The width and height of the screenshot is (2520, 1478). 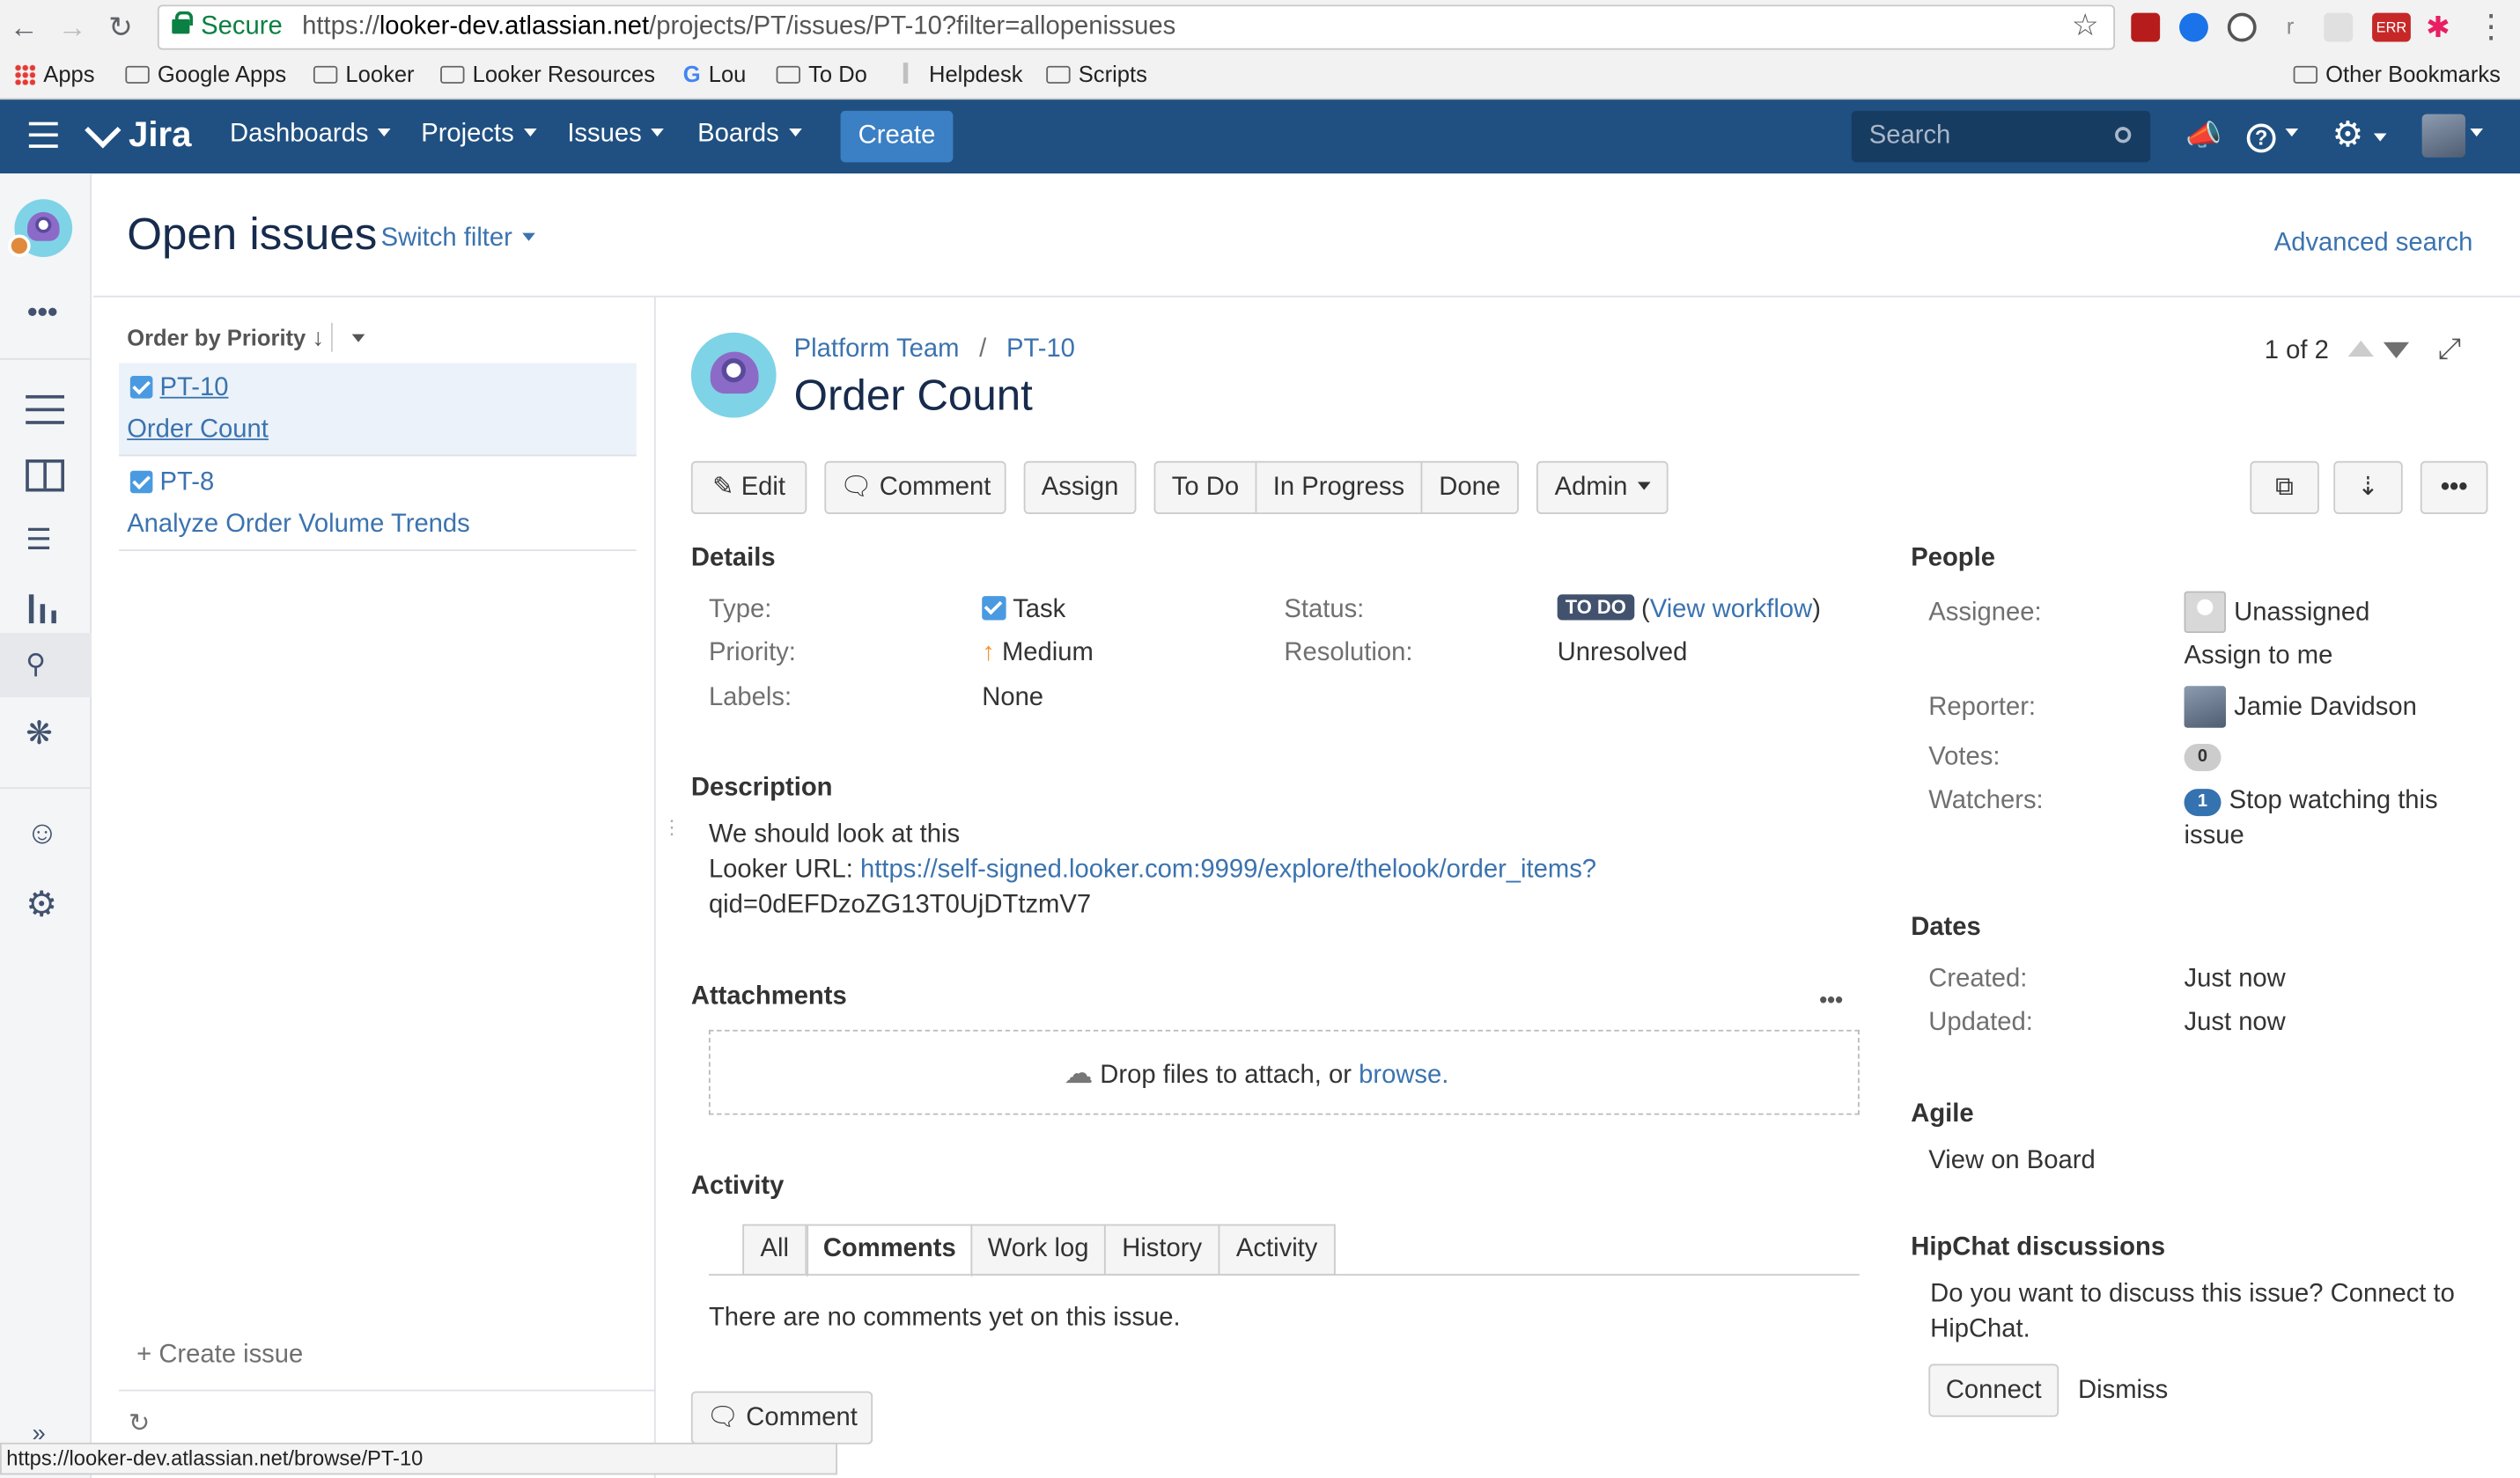 What do you see at coordinates (45, 668) in the screenshot?
I see `issues-search-icon: ⚲` at bounding box center [45, 668].